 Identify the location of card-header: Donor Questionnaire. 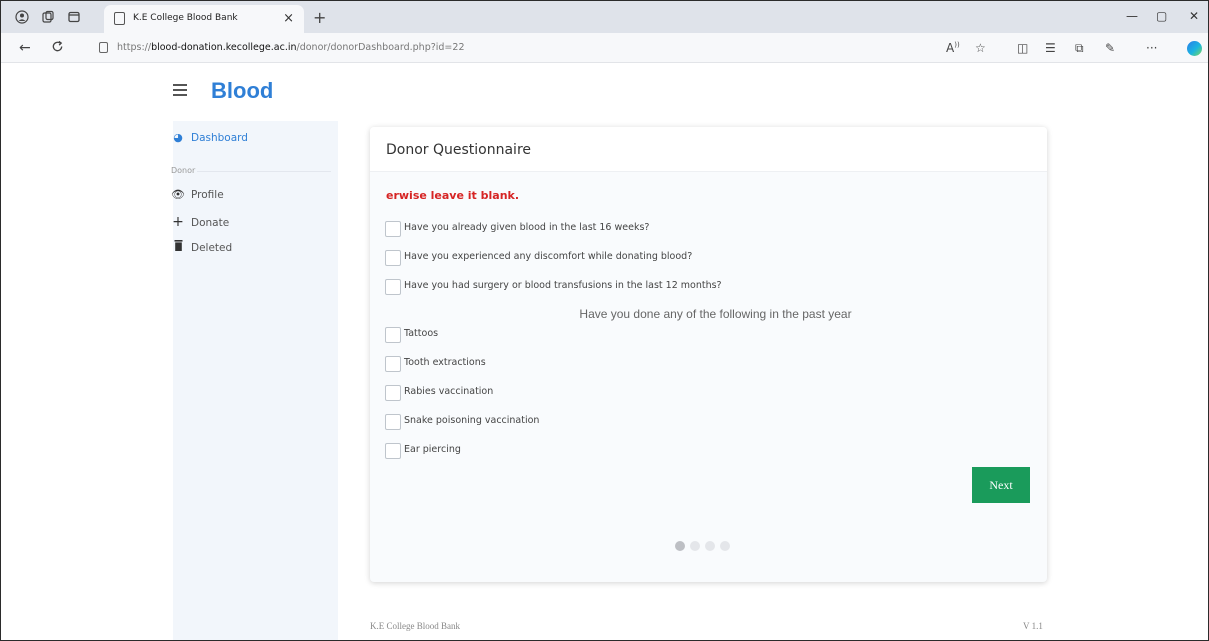
(708, 149).